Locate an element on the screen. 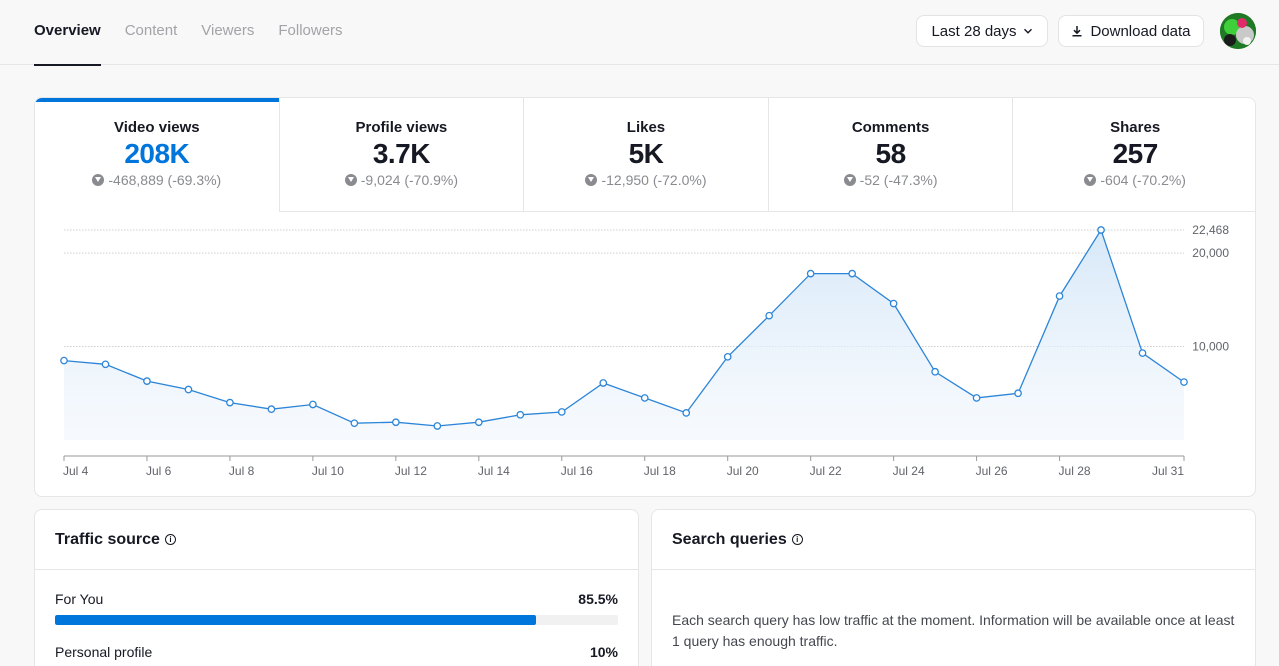  traffic-value: 10% is located at coordinates (603, 652).